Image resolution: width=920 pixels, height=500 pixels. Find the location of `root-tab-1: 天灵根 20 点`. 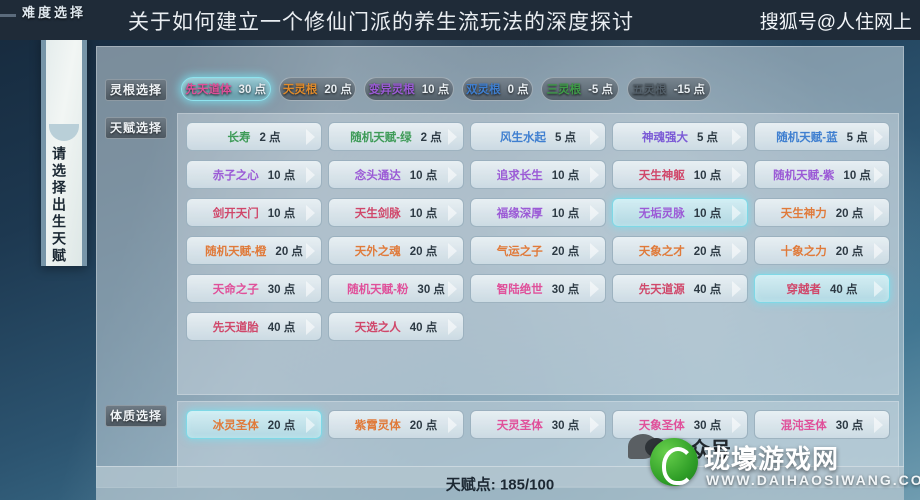

root-tab-1: 天灵根 20 点 is located at coordinates (317, 89).